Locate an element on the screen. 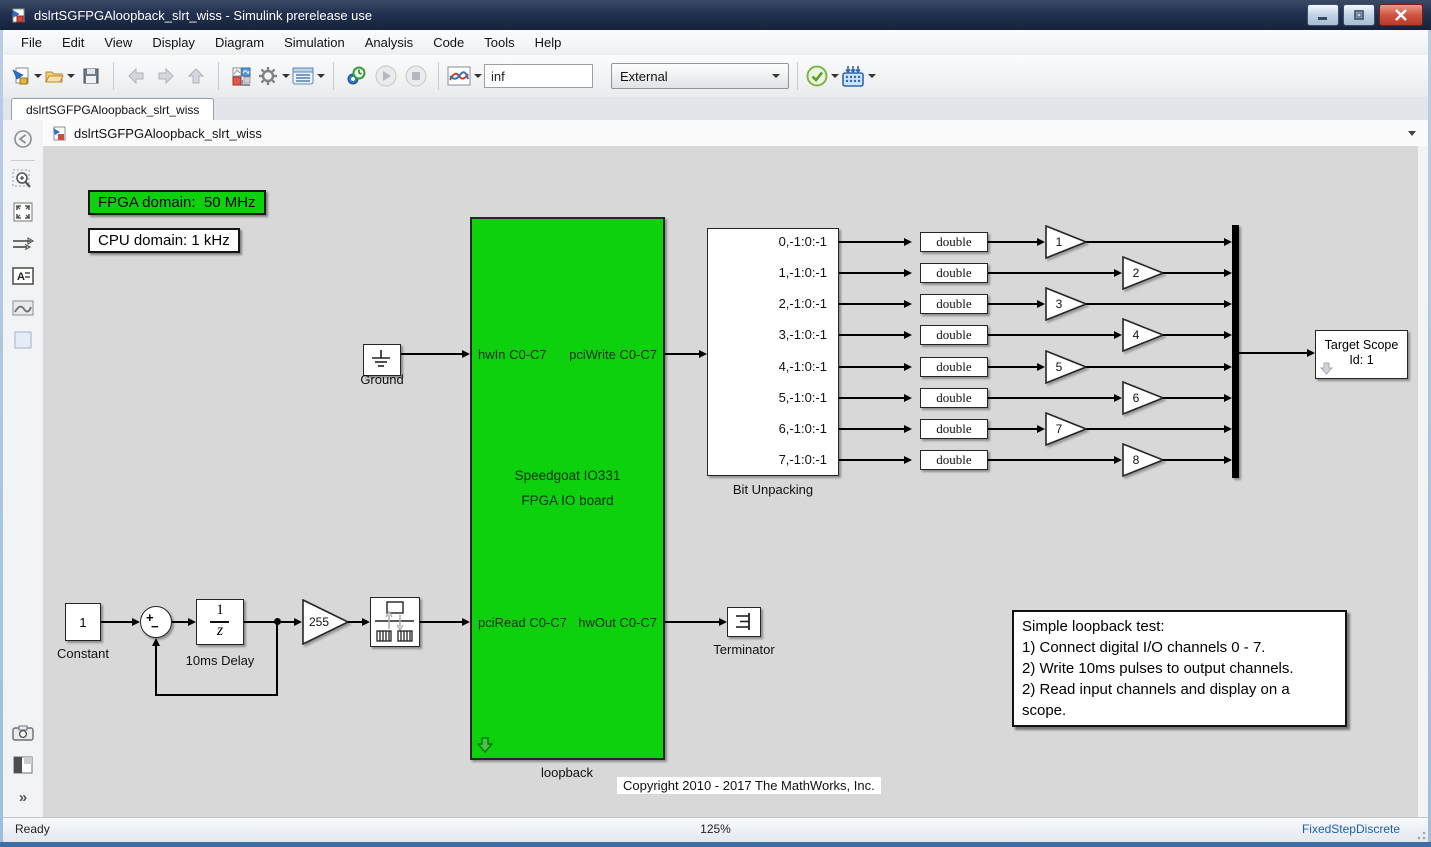 This screenshot has height=847, width=1431. gain-block: 8 is located at coordinates (1143, 460).